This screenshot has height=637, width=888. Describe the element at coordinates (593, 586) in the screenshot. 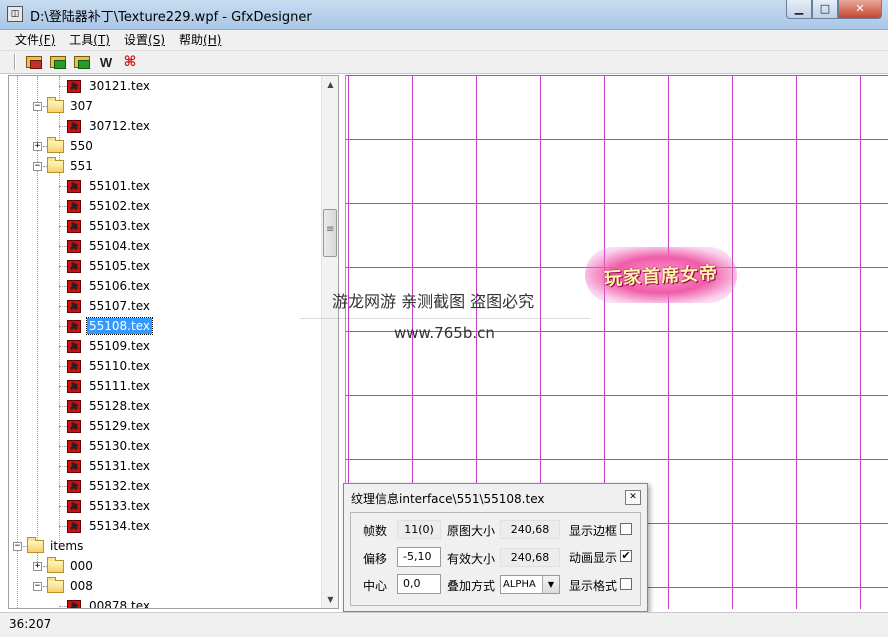

I see `show-grid-label: 显示格式` at that location.